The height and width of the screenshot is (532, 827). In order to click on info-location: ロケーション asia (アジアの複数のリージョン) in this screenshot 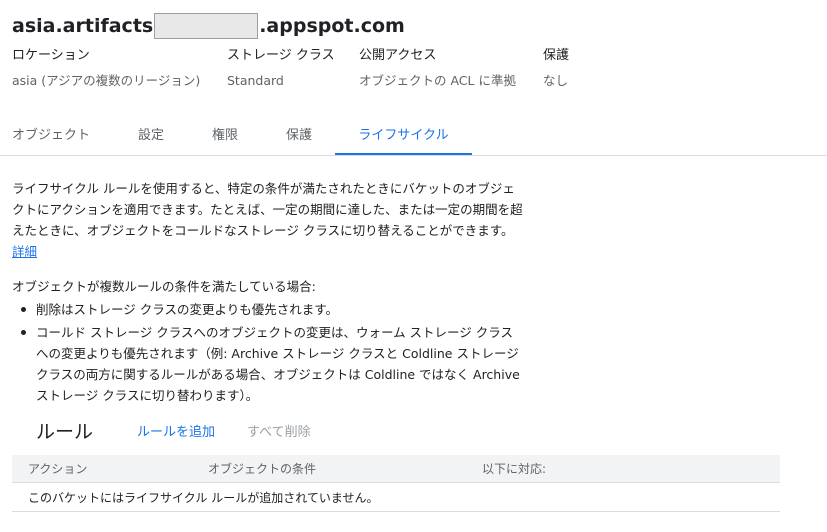, I will do `click(106, 68)`.